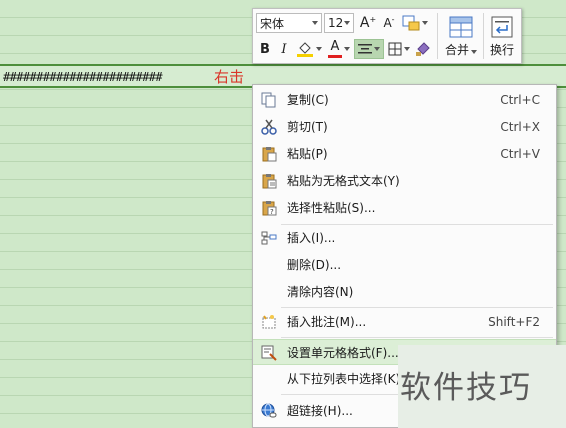 The image size is (566, 428). I want to click on font-size-value: 12, so click(336, 23).